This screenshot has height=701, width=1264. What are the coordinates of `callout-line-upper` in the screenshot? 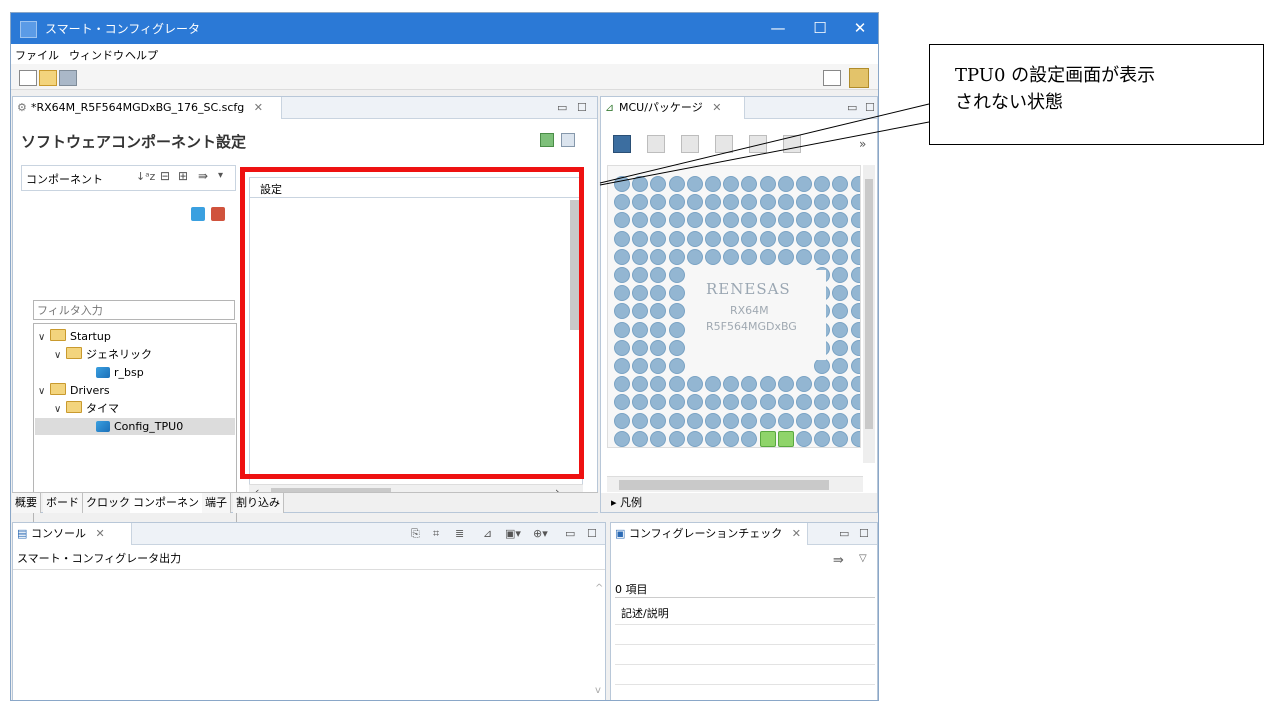 It's located at (764, 143).